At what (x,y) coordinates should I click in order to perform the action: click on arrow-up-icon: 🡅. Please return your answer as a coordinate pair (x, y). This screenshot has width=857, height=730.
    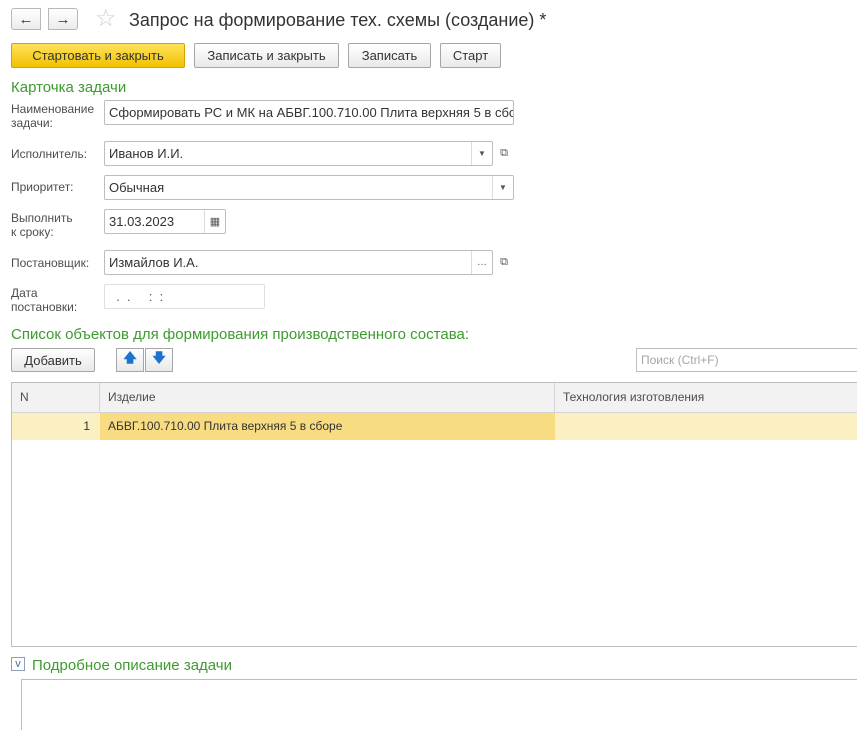
    Looking at the image, I should click on (130, 357).